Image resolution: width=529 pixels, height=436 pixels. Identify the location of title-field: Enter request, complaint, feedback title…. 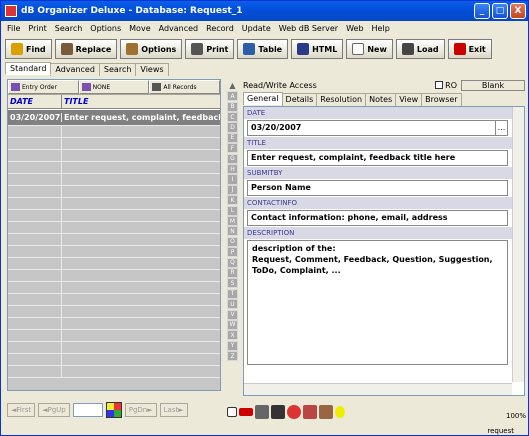
(377, 158).